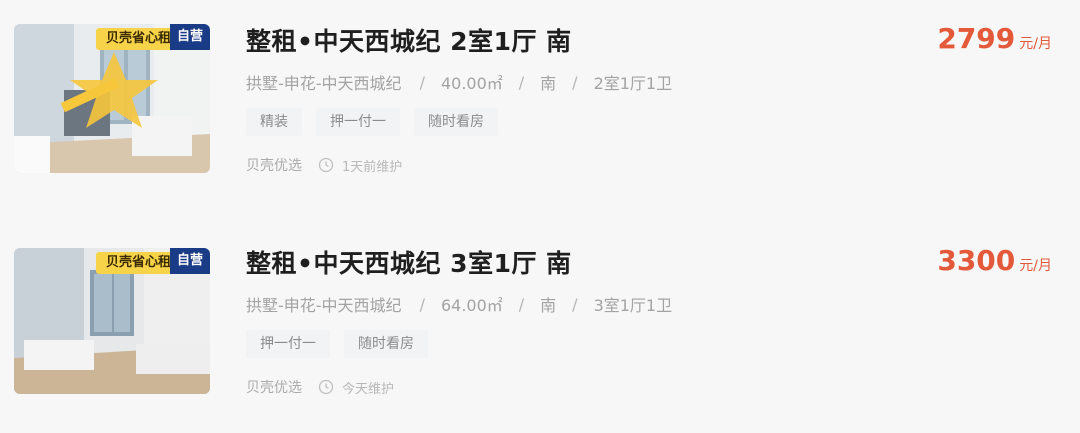 This screenshot has width=1080, height=433. I want to click on tag: 精装, so click(274, 122).